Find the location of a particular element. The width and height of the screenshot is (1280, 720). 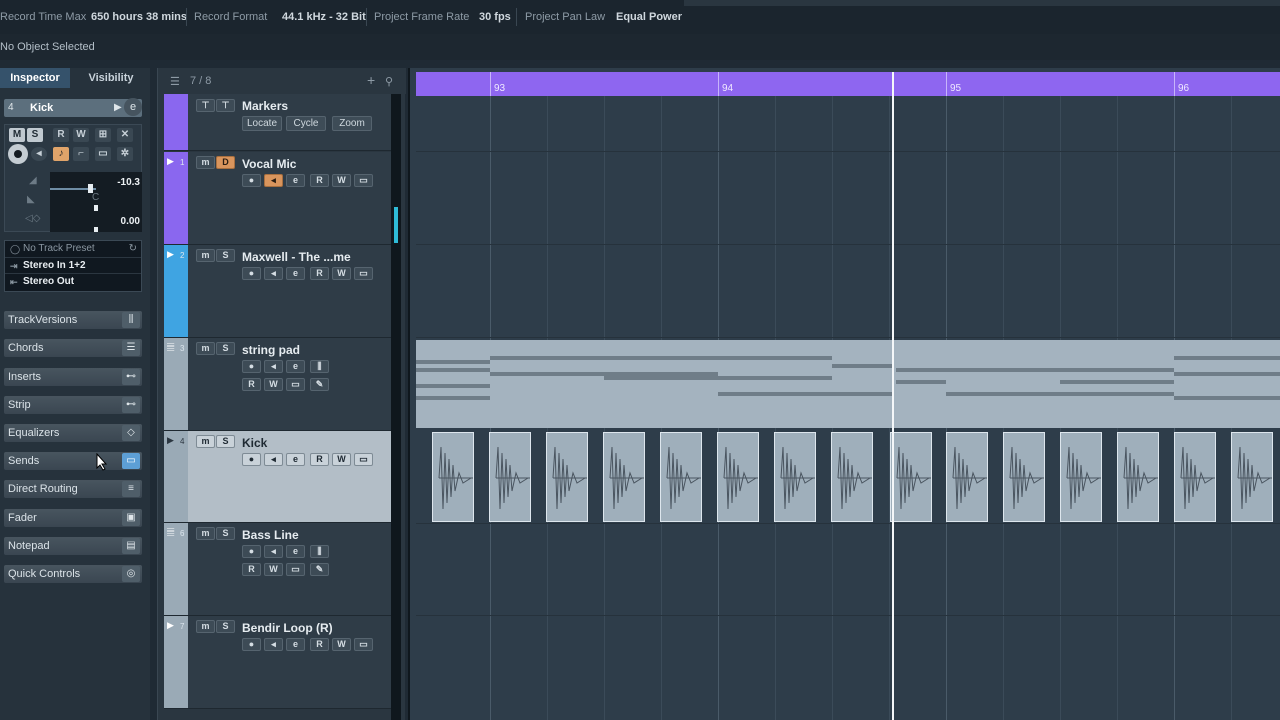

pan-law-value: Equal Power is located at coordinates (649, 17).